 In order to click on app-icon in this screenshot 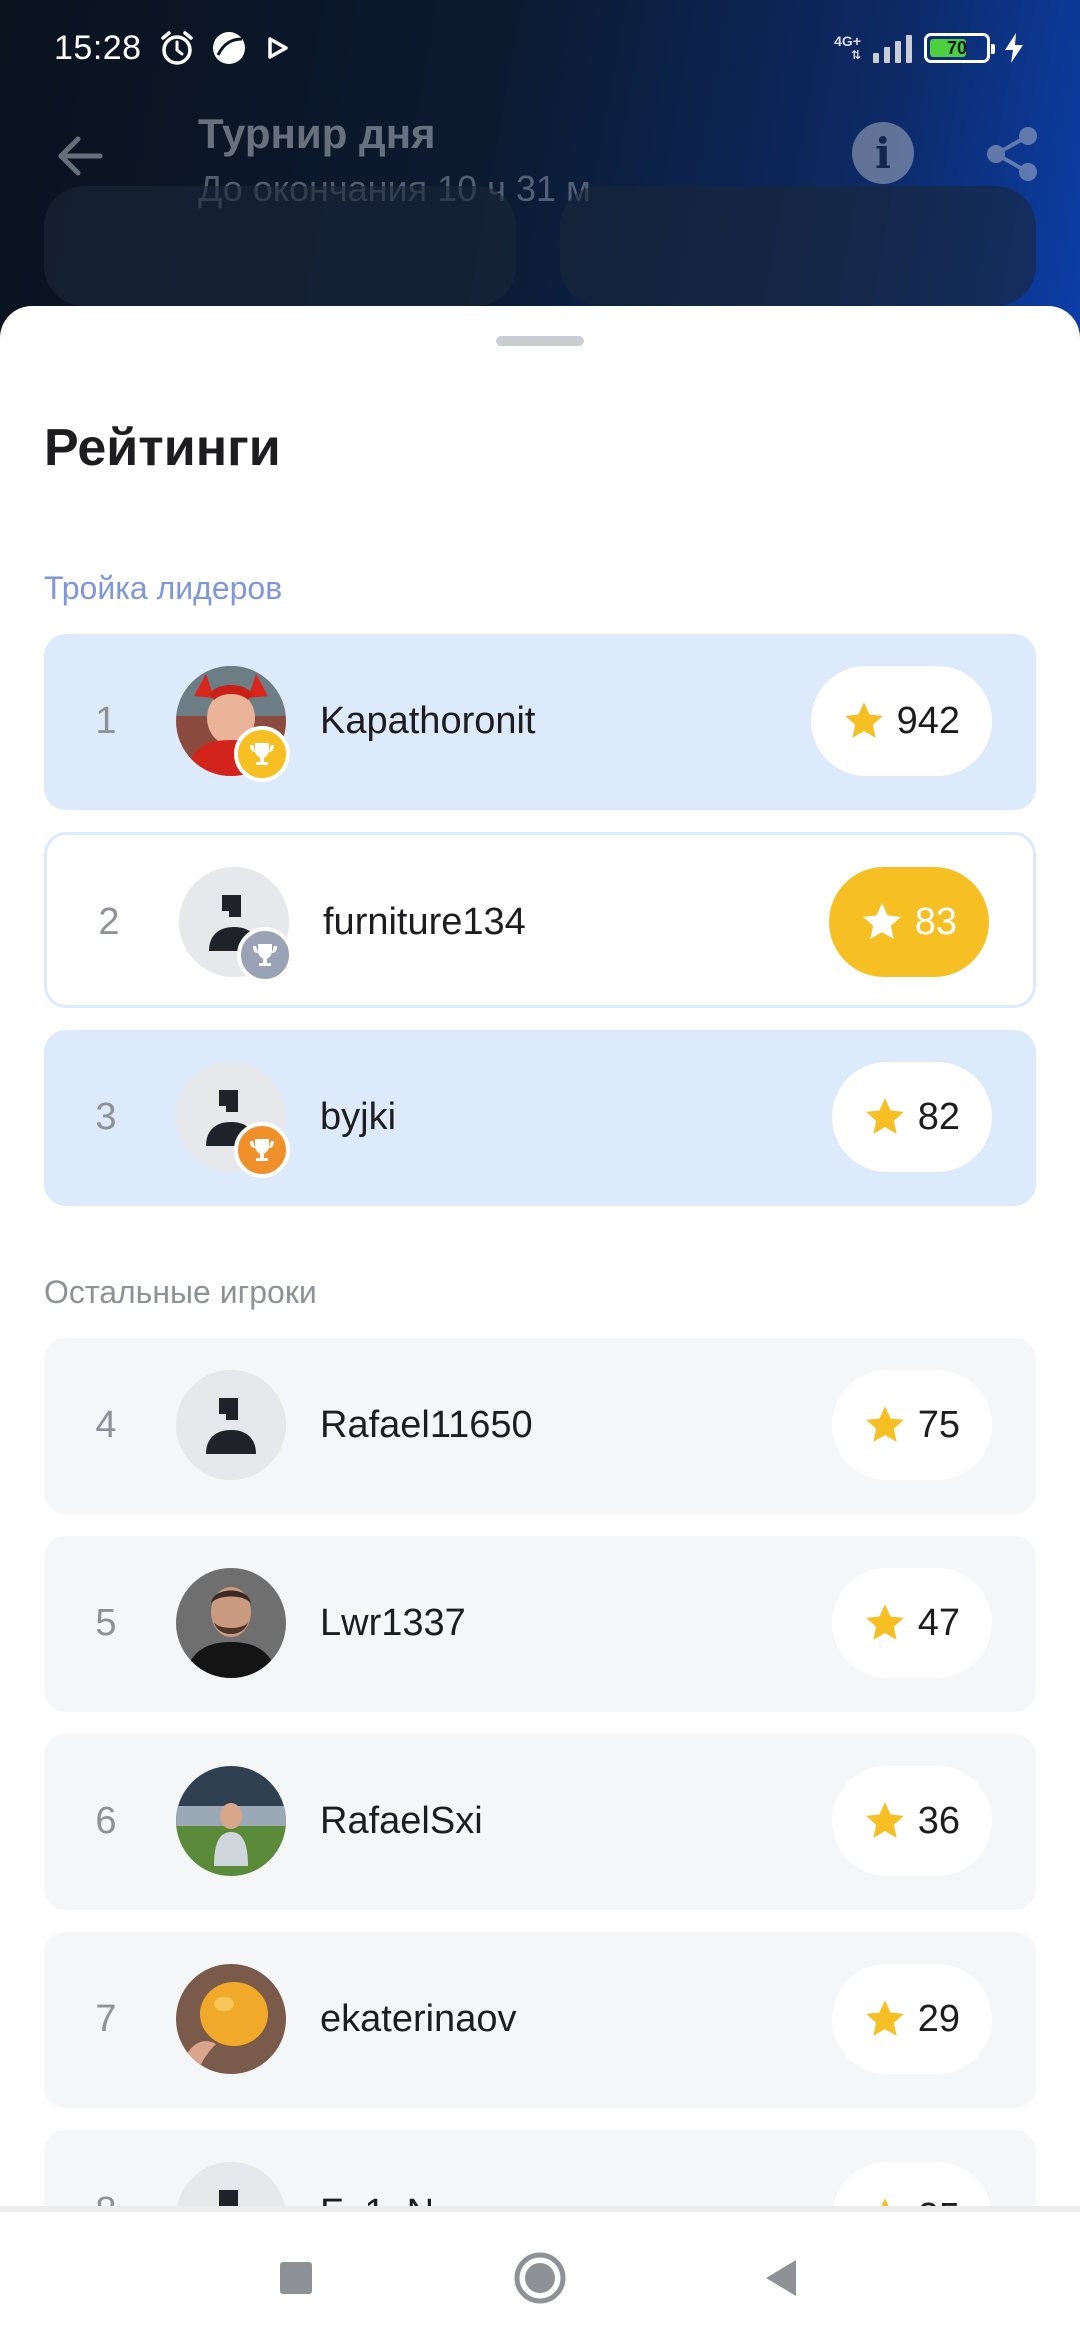, I will do `click(228, 48)`.